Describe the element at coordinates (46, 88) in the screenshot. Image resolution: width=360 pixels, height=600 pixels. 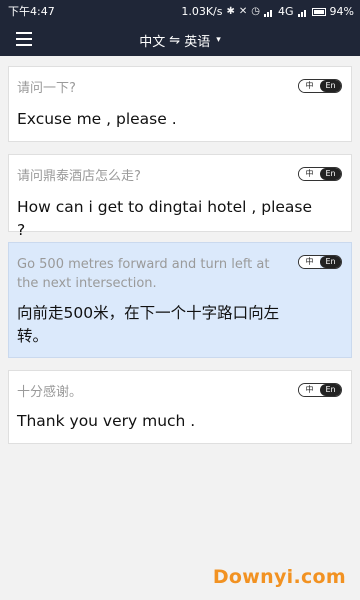
I see `source-text: 请问一下?` at that location.